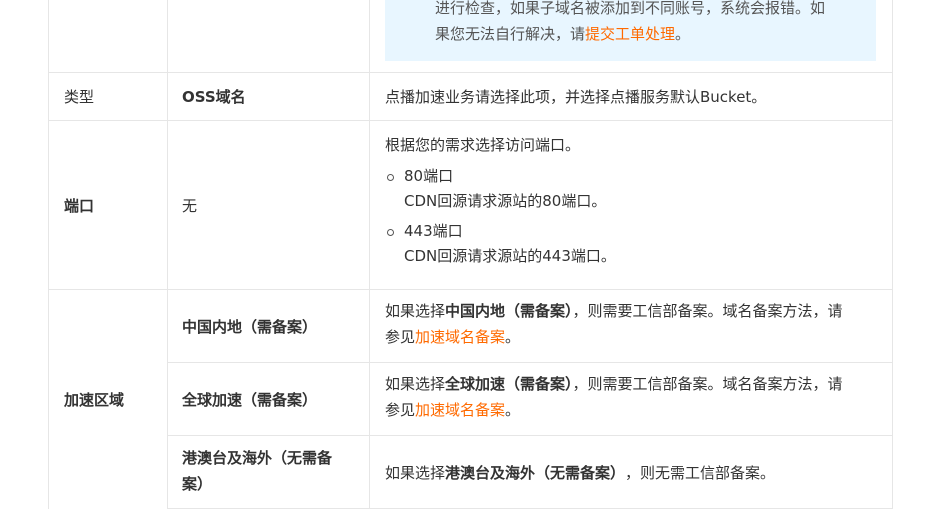 The width and height of the screenshot is (951, 509). I want to click on row-value: OSS域名, so click(269, 96).